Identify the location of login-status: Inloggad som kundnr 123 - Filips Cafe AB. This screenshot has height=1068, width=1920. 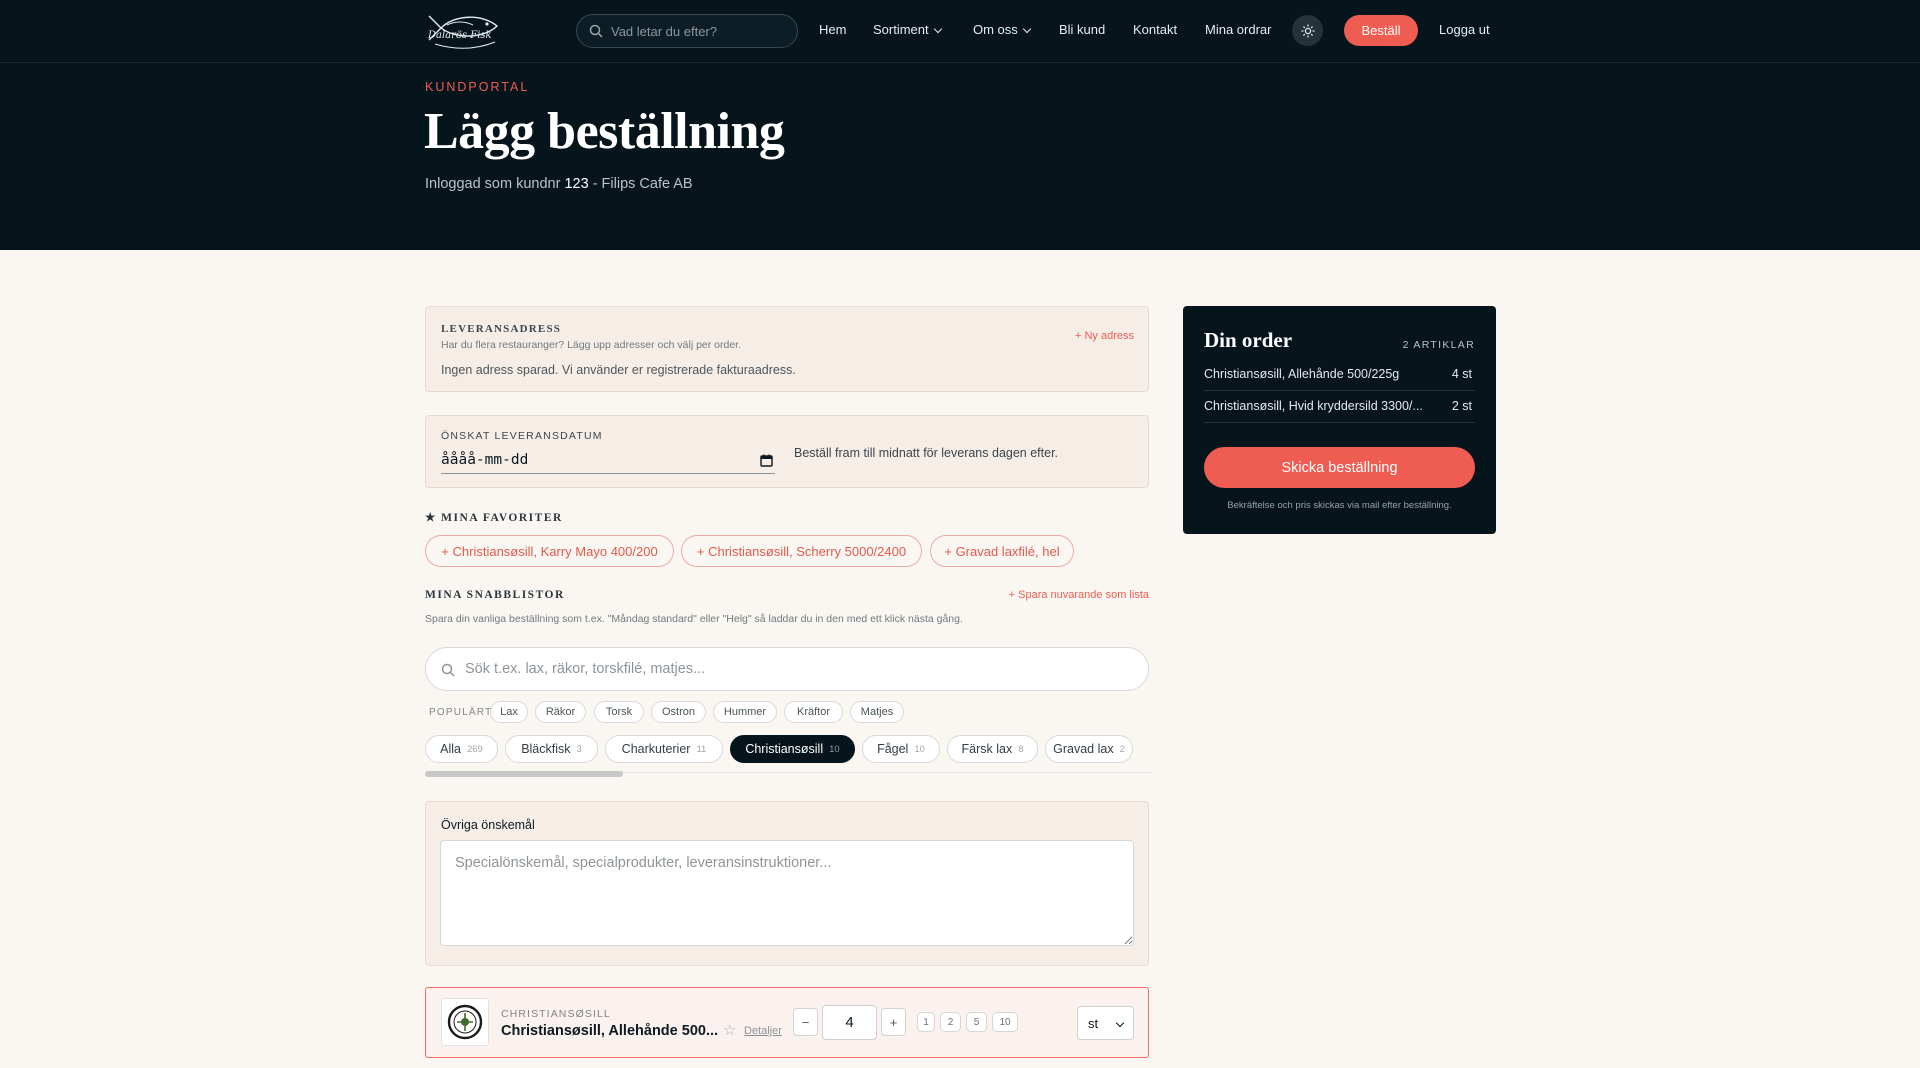
(559, 184).